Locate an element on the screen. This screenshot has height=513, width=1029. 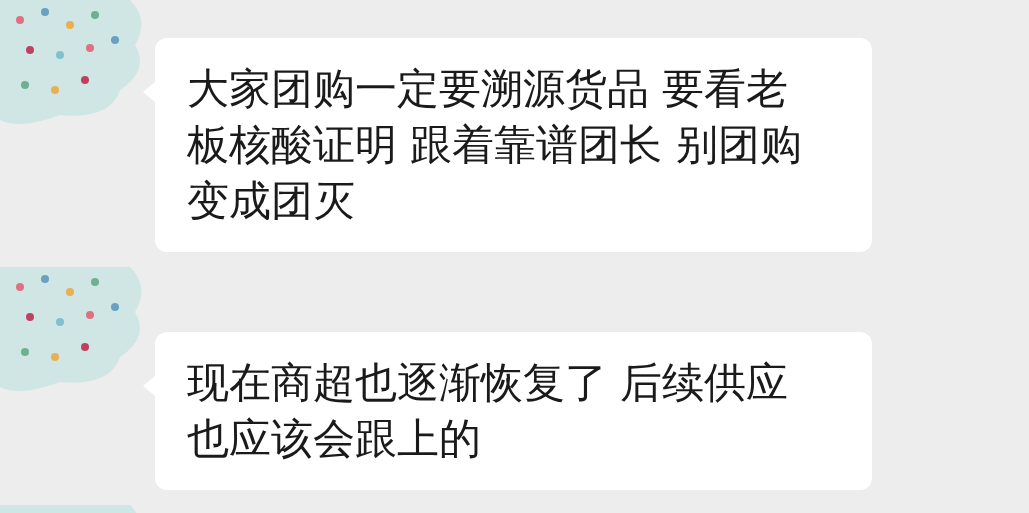
message-text: 也应该会跟上的 is located at coordinates (334, 439).